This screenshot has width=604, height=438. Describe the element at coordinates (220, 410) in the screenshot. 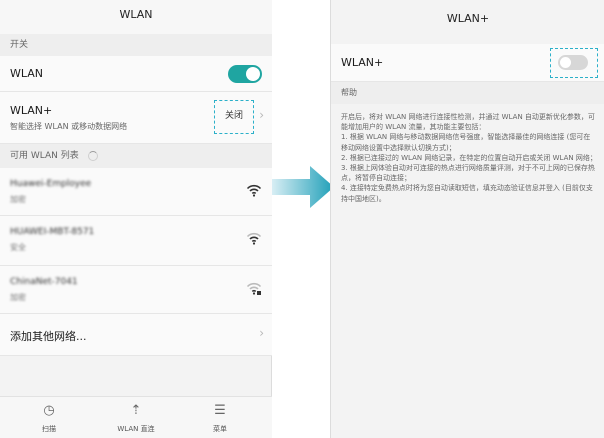

I see `menu-icon: ☰` at that location.